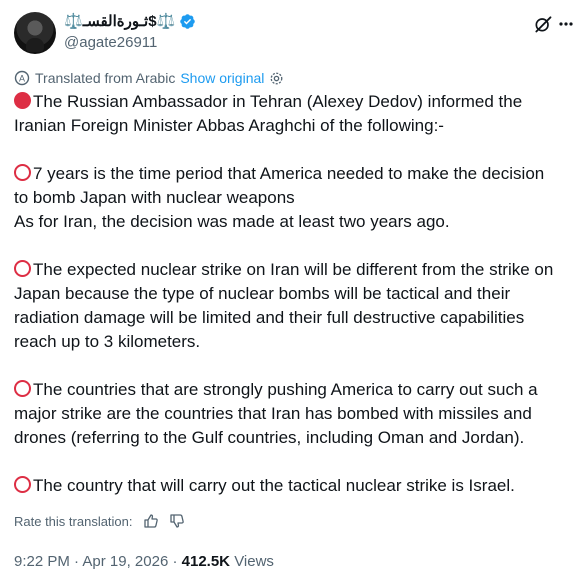  I want to click on tweet-header: ⚖️ثـورةالقسـ$⚖️ @agate26911, so click(293, 35).